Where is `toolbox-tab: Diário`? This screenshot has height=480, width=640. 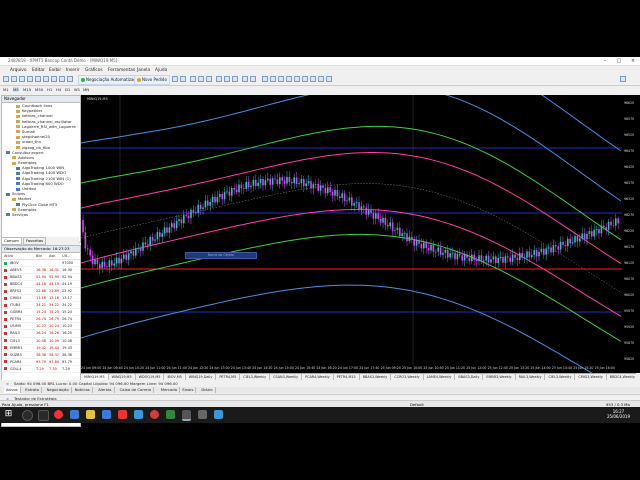 toolbox-tab: Diário is located at coordinates (207, 390).